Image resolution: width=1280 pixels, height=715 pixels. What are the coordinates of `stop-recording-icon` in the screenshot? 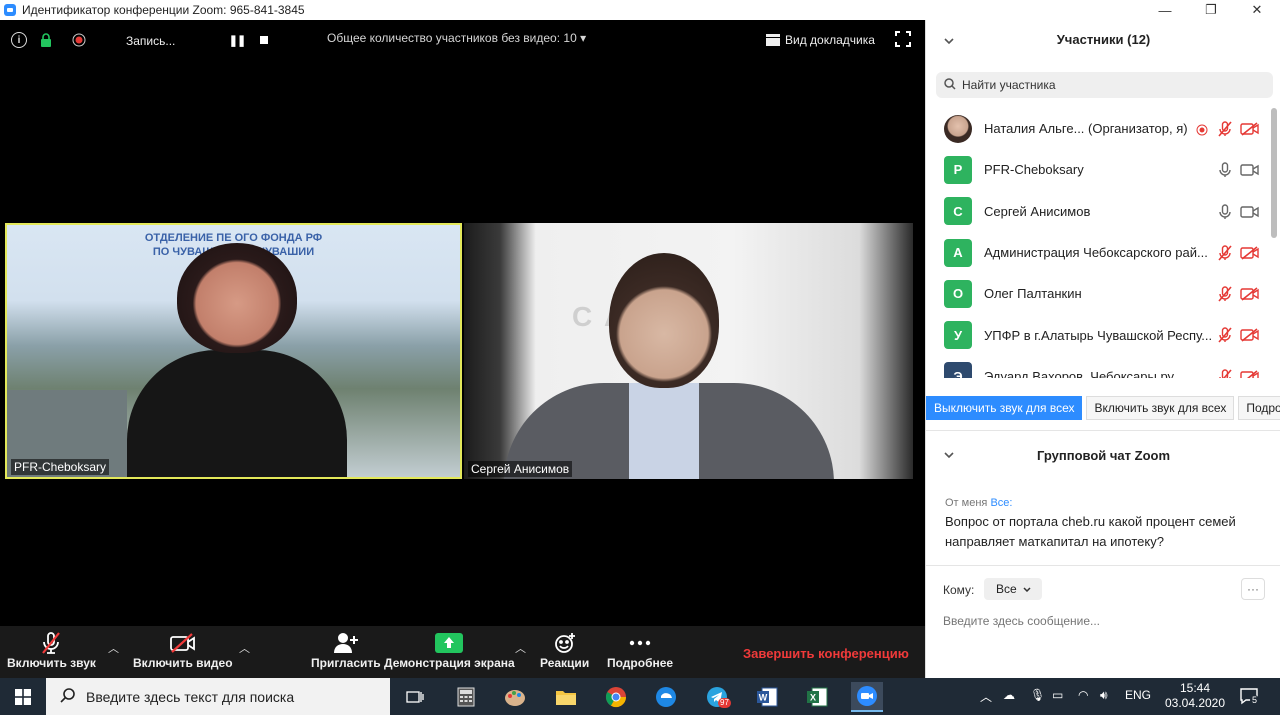 It's located at (264, 40).